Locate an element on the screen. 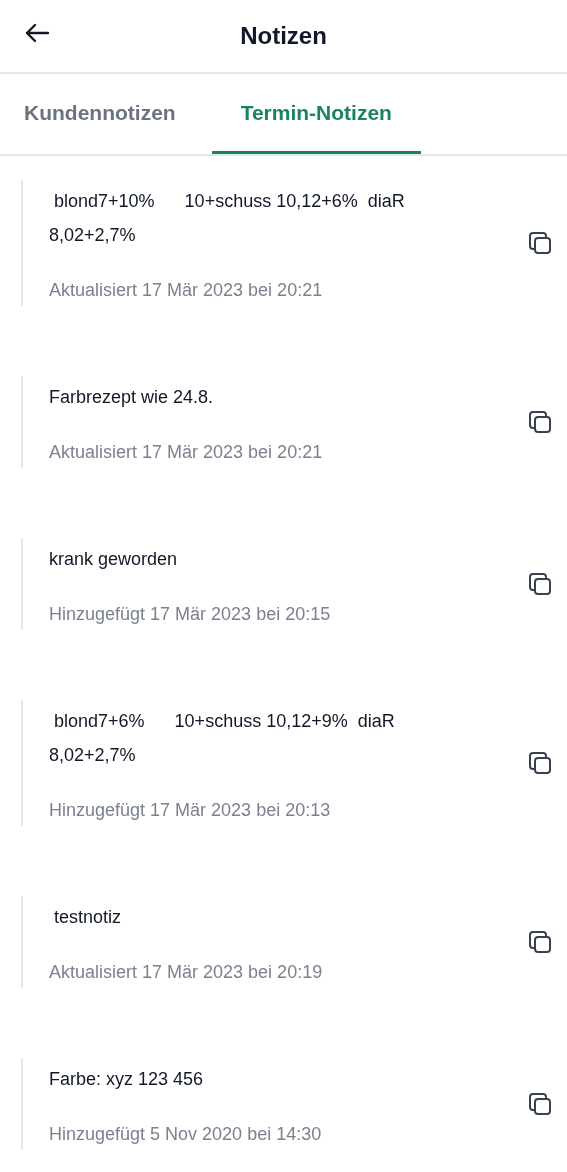 Image resolution: width=567 pixels, height=1172 pixels. note-timestamp: Aktualisiert 17 Mär 2023 bei 20:19 is located at coordinates (186, 972).